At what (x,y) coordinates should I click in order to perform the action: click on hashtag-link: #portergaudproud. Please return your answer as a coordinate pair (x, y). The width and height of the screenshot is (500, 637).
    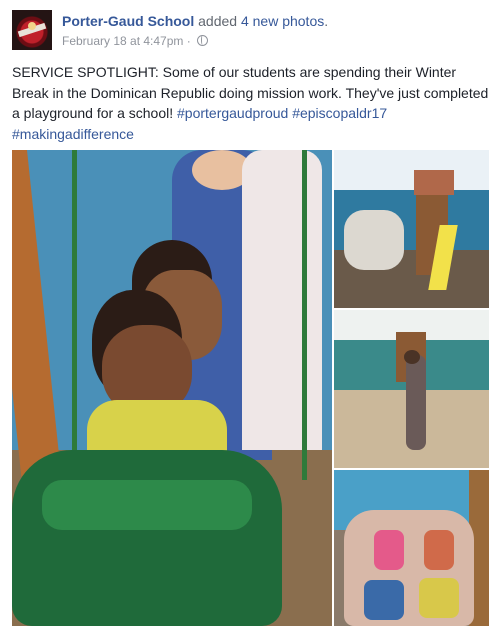
    Looking at the image, I should click on (232, 113).